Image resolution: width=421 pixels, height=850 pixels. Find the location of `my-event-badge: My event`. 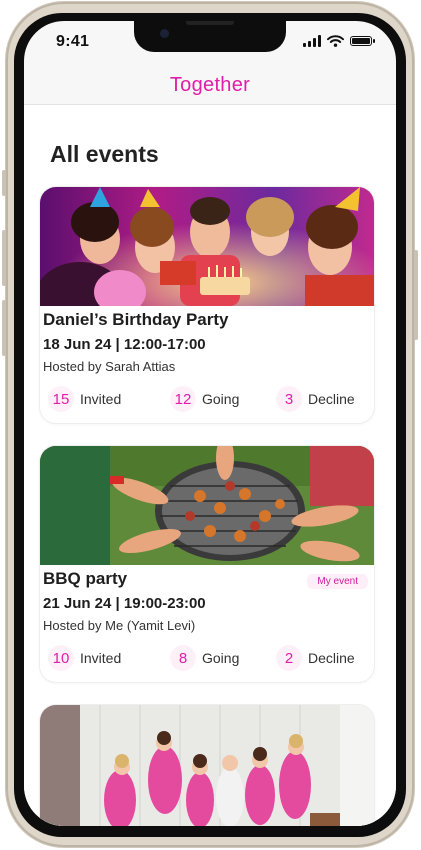

my-event-badge: My event is located at coordinates (337, 581).